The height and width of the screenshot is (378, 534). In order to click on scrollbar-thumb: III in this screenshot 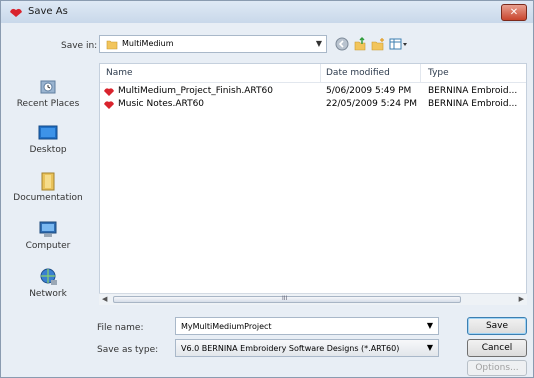, I will do `click(287, 299)`.